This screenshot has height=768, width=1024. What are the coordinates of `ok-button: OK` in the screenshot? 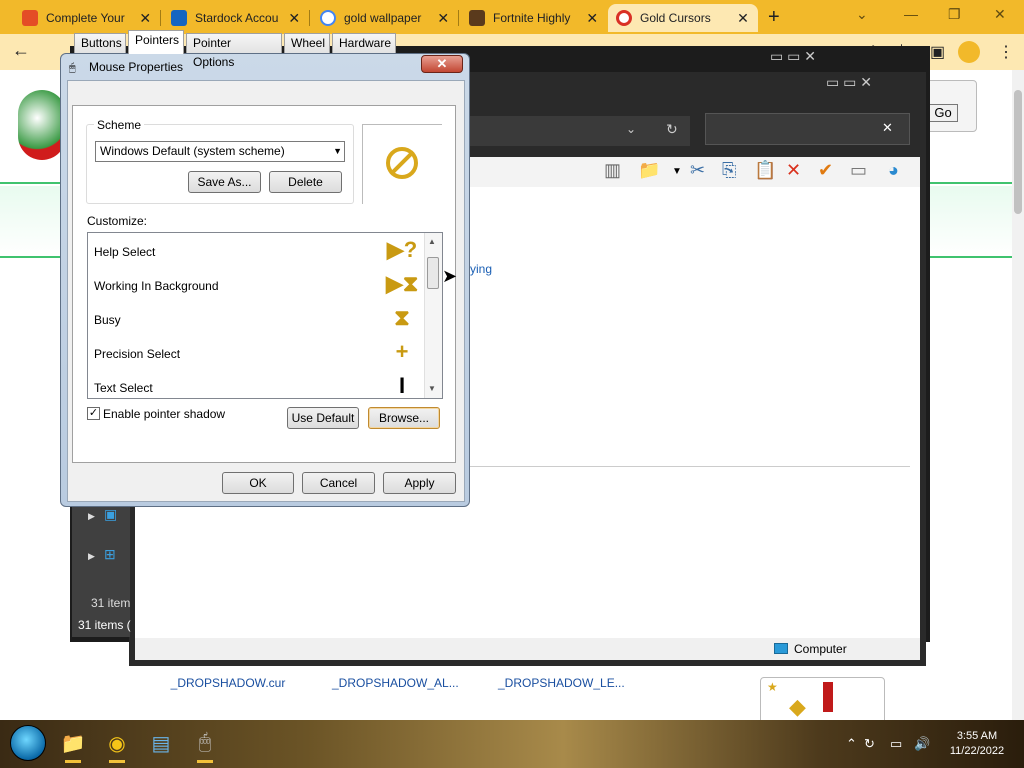 It's located at (258, 483).